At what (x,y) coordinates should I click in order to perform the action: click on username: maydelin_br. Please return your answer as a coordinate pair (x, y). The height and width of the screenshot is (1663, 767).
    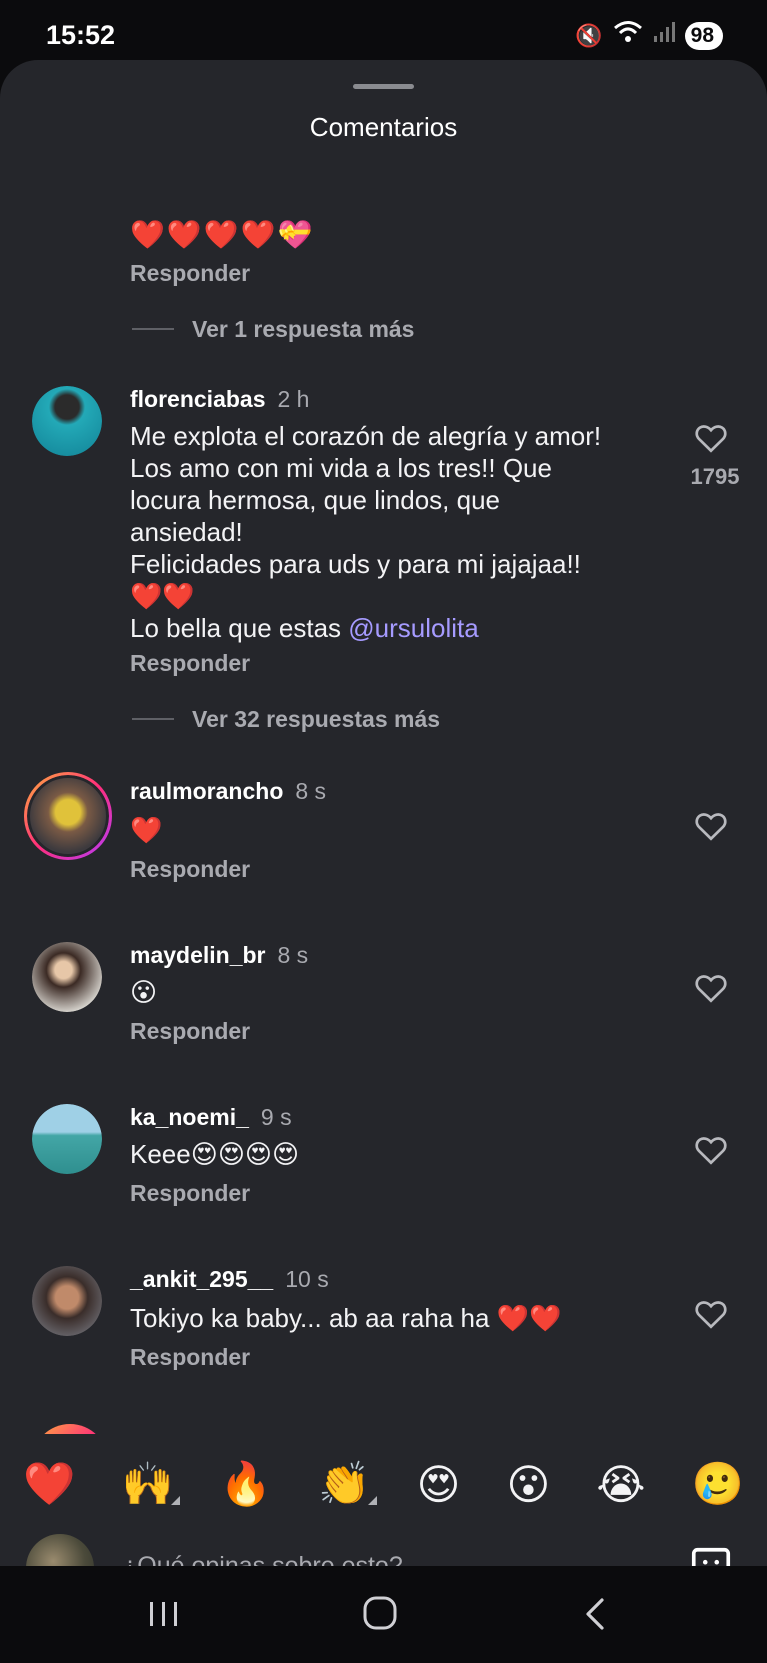
    Looking at the image, I should click on (198, 955).